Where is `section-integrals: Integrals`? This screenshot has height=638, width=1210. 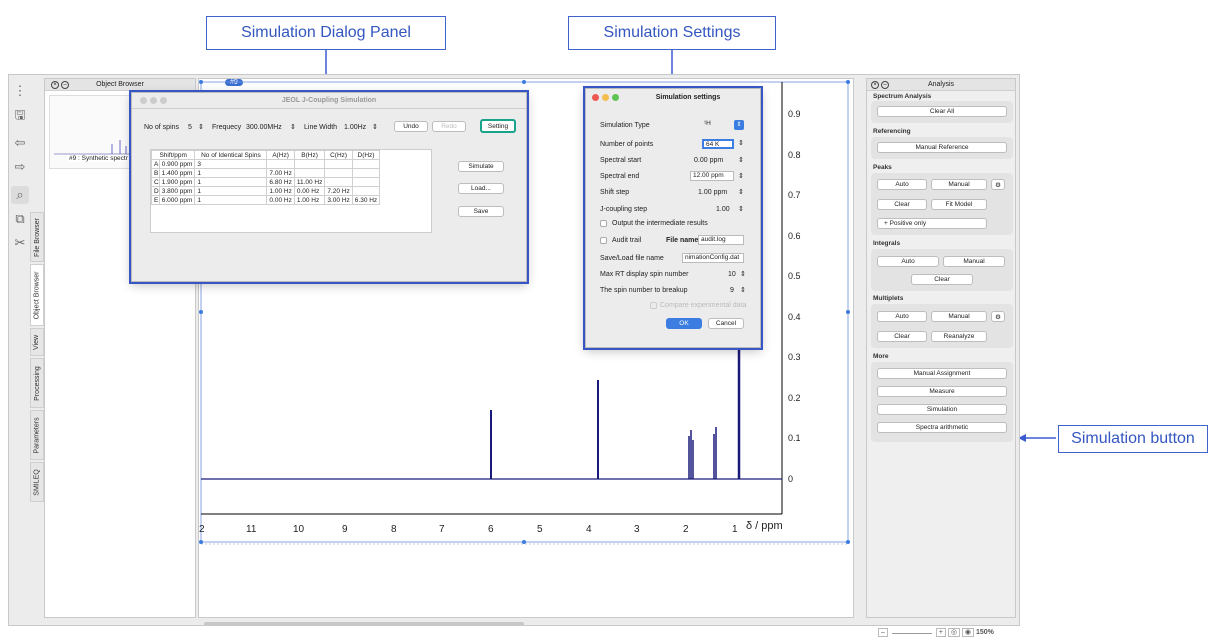
section-integrals: Integrals is located at coordinates (887, 243).